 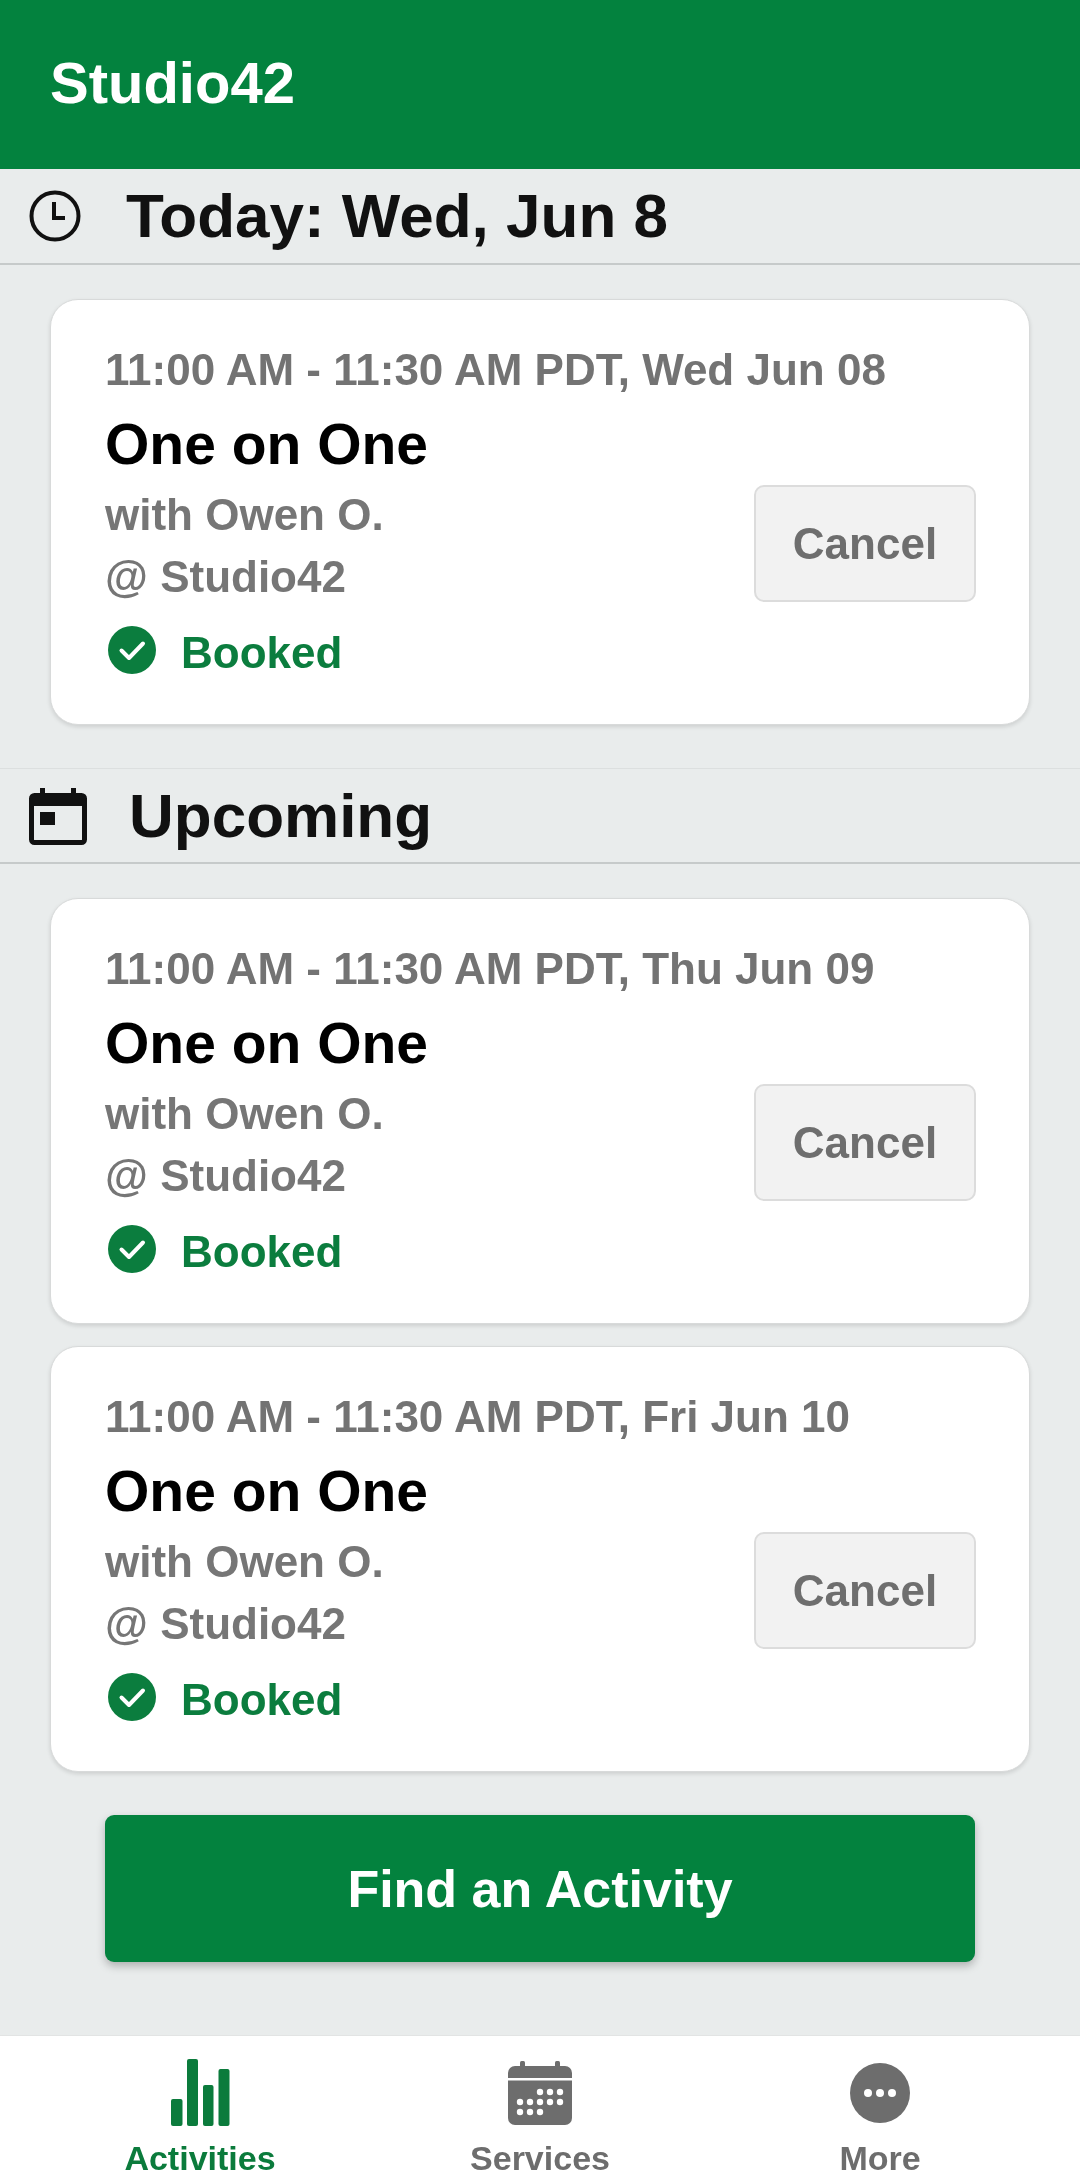 I want to click on more-options-icon, so click(x=880, y=2092).